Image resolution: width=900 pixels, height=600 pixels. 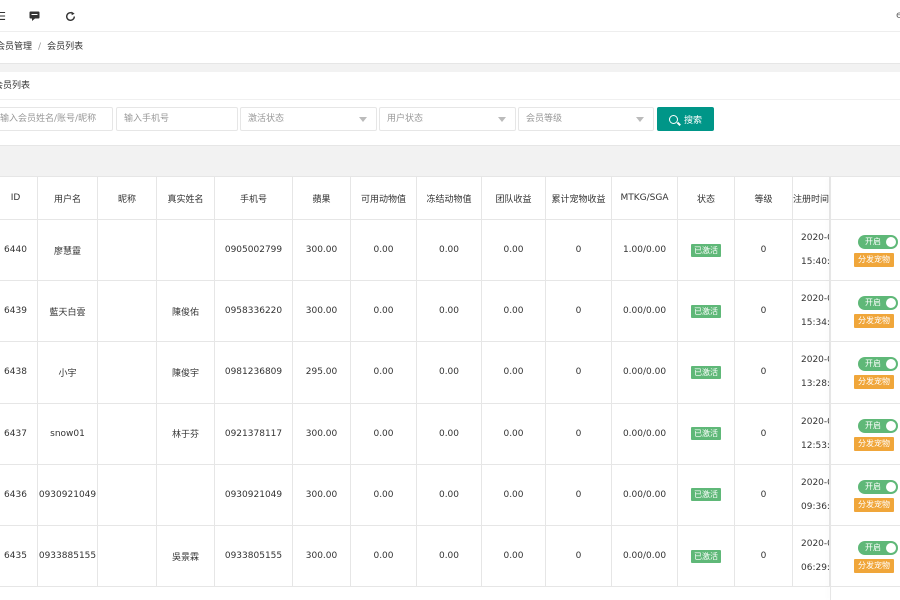 I want to click on header-phone-column: 手机号, so click(x=254, y=198).